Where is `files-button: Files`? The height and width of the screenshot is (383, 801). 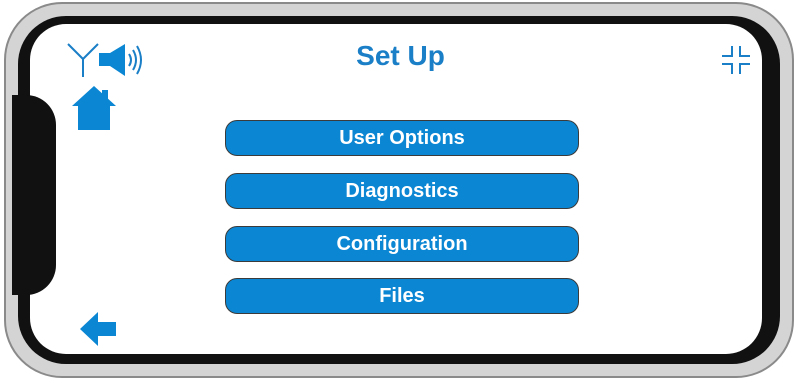
files-button: Files is located at coordinates (402, 296).